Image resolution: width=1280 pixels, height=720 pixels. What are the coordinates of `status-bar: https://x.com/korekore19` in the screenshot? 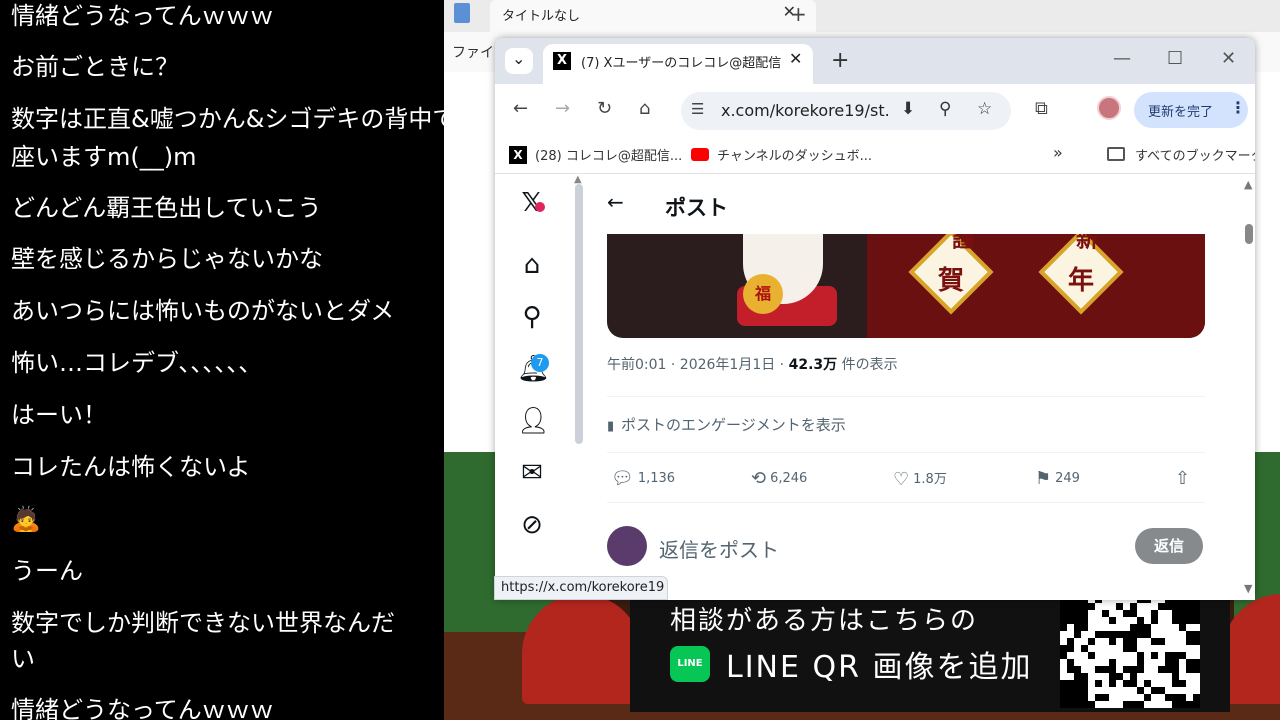 It's located at (581, 588).